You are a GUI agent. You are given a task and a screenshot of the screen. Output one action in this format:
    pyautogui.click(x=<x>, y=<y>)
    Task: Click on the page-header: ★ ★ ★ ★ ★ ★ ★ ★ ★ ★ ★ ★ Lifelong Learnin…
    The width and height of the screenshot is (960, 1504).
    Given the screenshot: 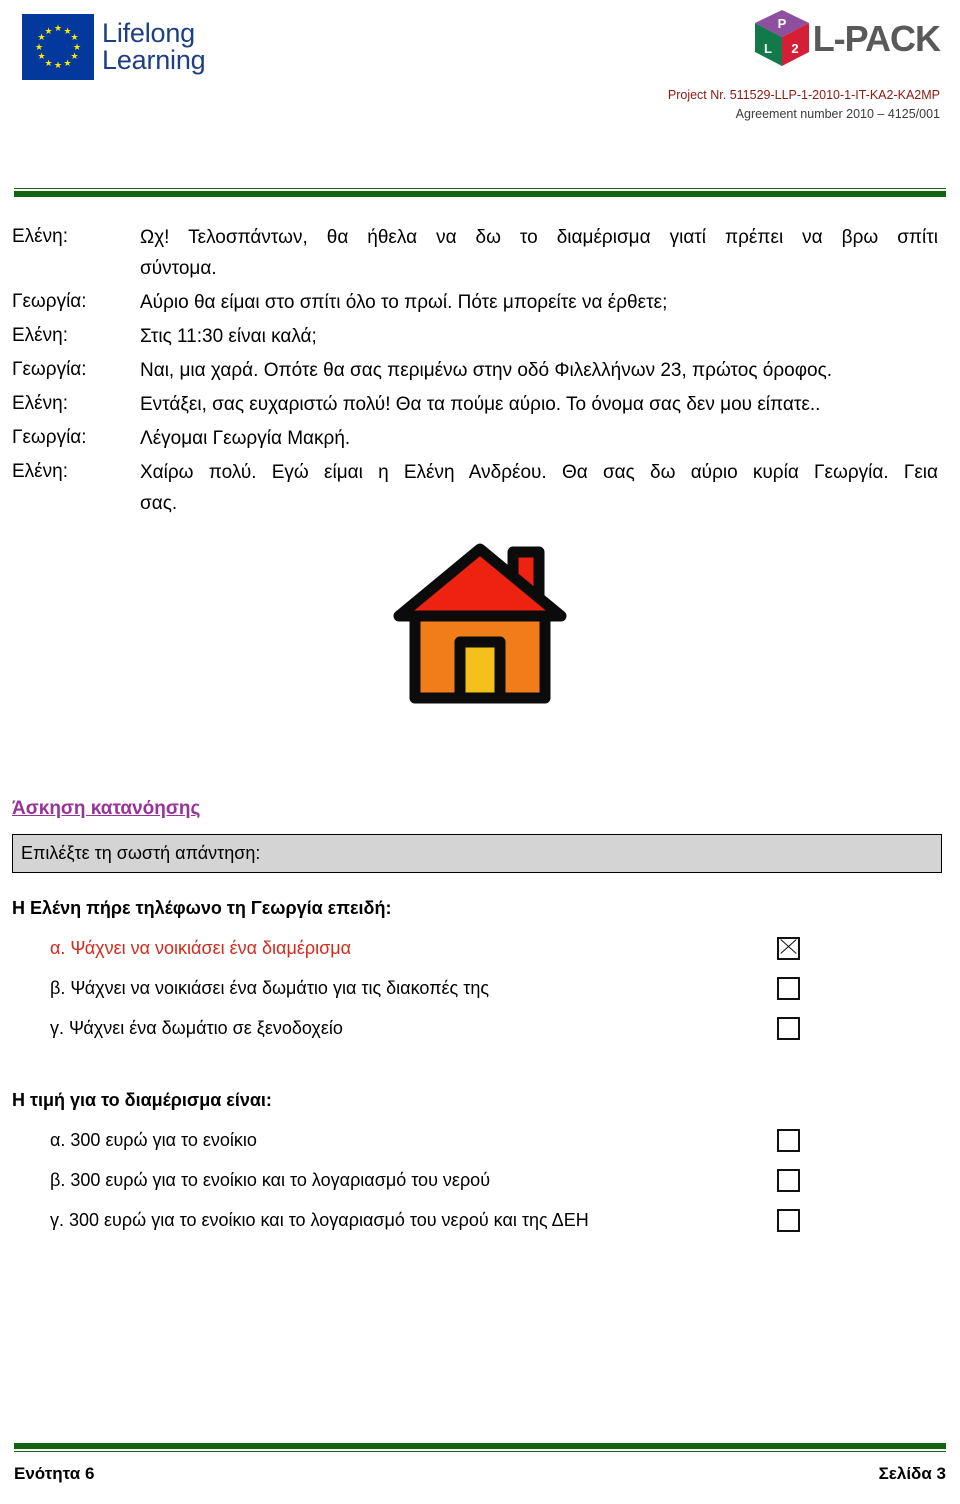 What is the action you would take?
    pyautogui.click(x=480, y=75)
    